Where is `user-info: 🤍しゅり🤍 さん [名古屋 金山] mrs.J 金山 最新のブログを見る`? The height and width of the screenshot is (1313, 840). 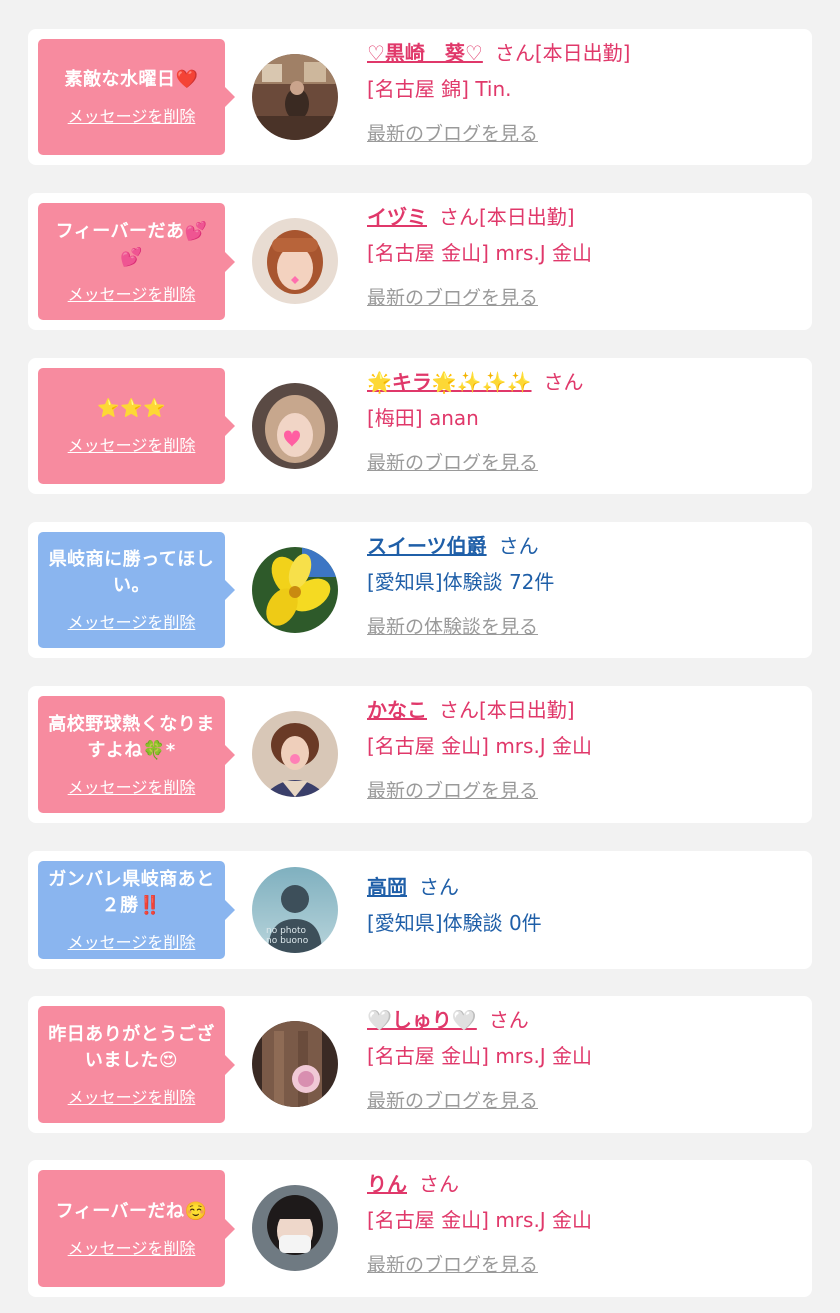
user-info: 🤍しゅり🤍 さん [名古屋 金山] mrs.J 金山 最新のブログを見る is located at coordinates (479, 1060).